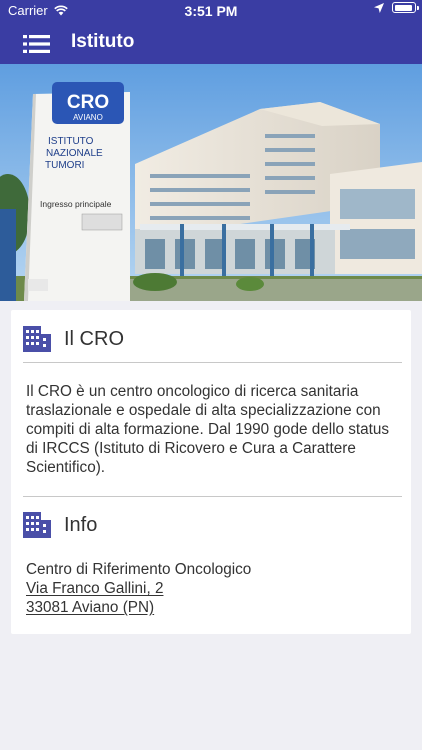 Image resolution: width=422 pixels, height=750 pixels. I want to click on section-header-info: Info, so click(211, 524).